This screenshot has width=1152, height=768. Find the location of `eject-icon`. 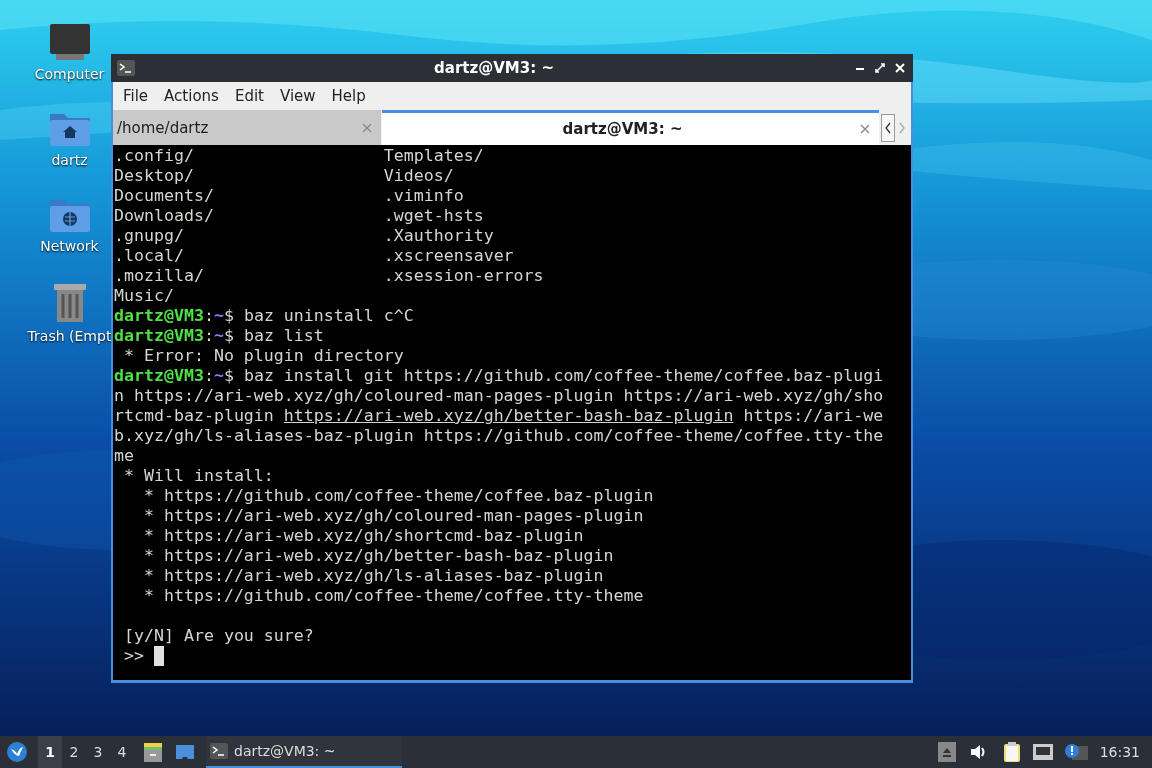

eject-icon is located at coordinates (946, 752).